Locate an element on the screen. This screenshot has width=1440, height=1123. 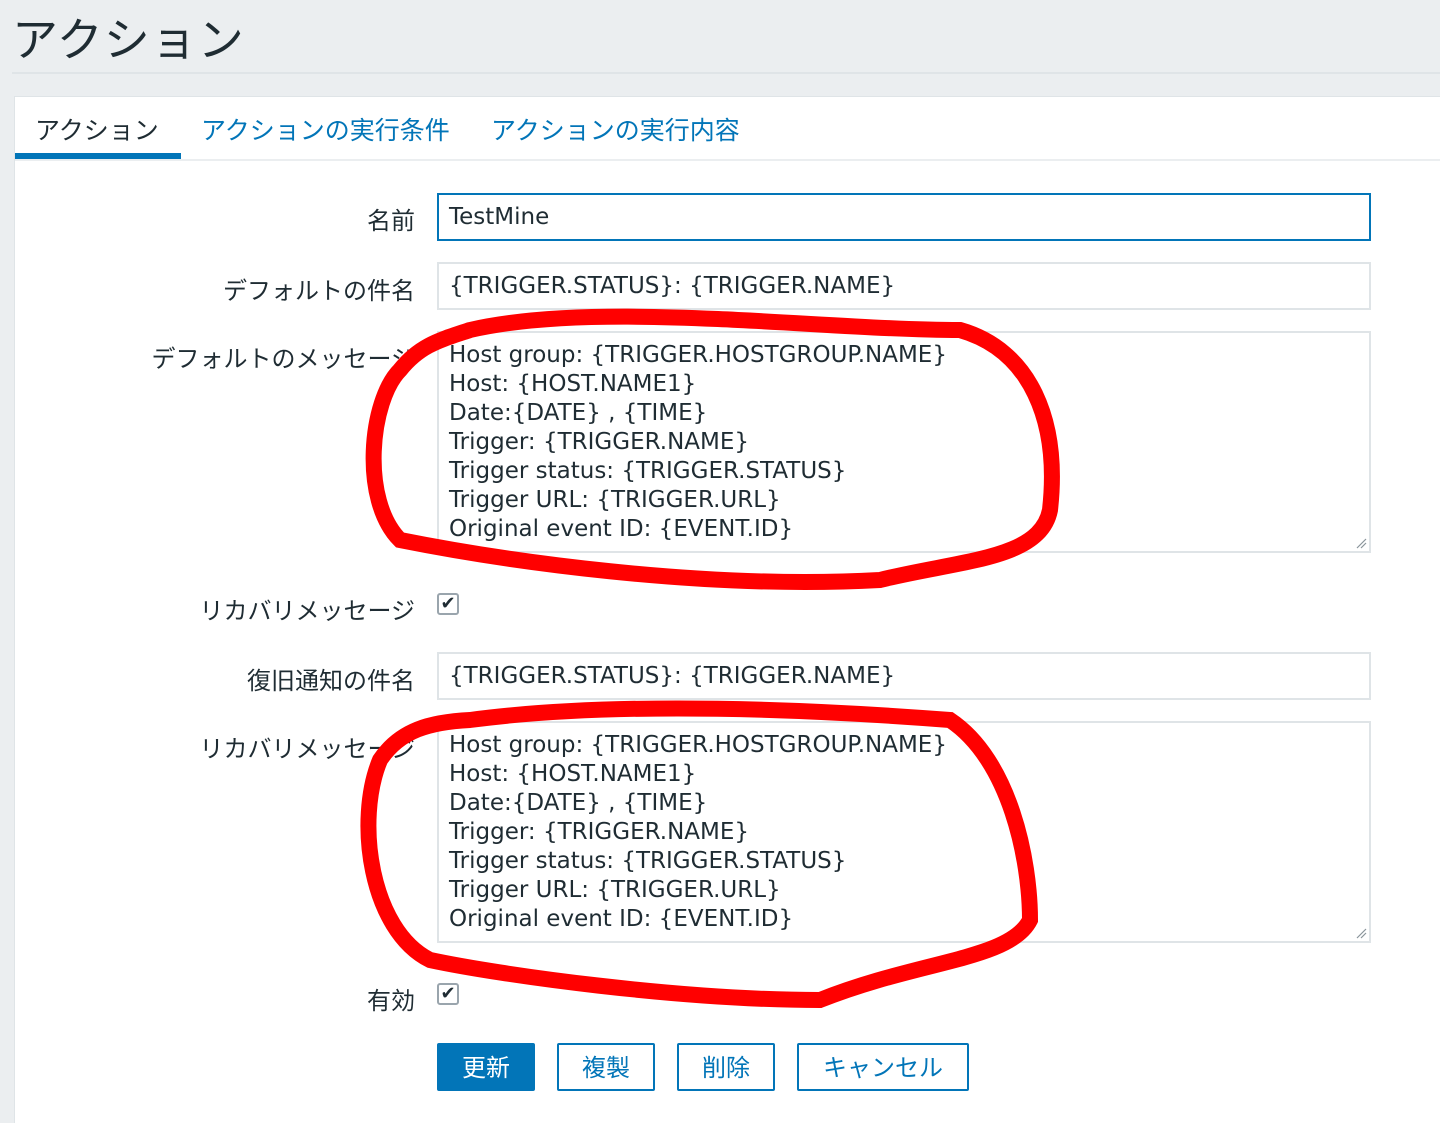
enabled-checkbox: ✔ is located at coordinates (448, 994).